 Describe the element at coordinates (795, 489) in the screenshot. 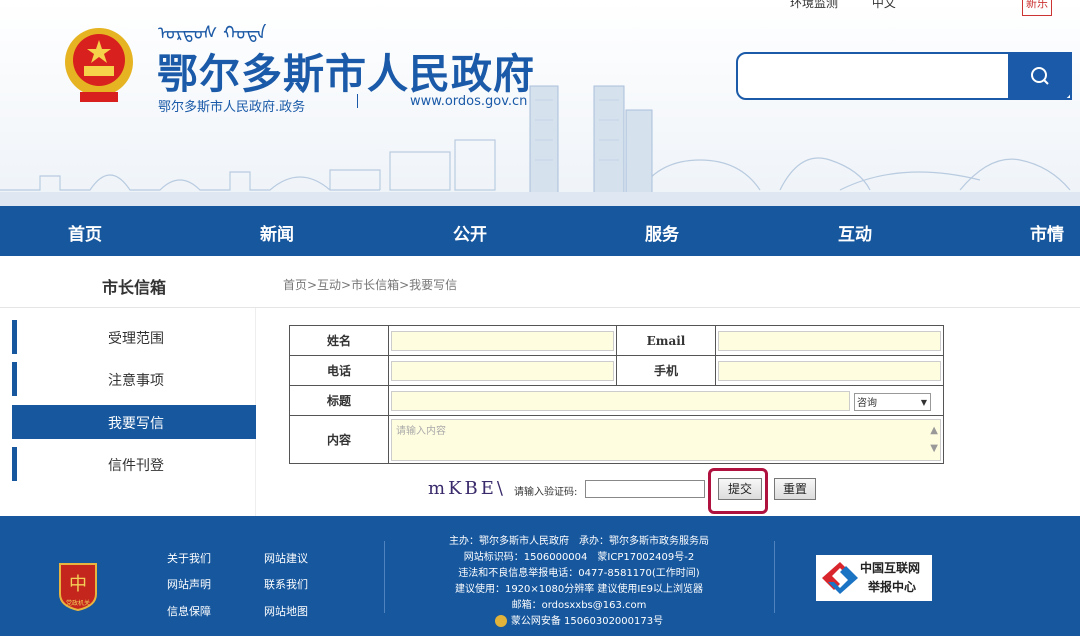

I see `reset-button: 重置` at that location.